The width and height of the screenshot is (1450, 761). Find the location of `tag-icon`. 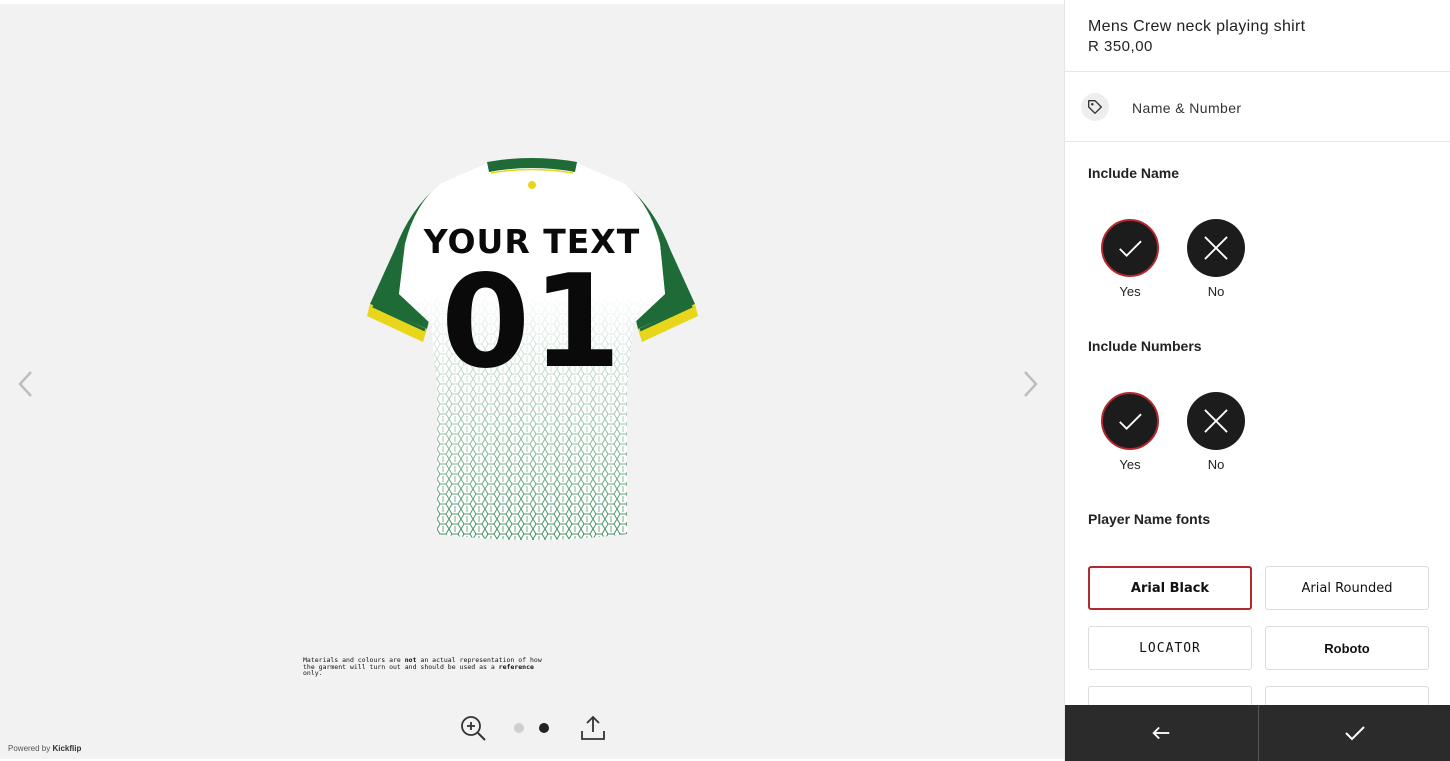

tag-icon is located at coordinates (1095, 107).